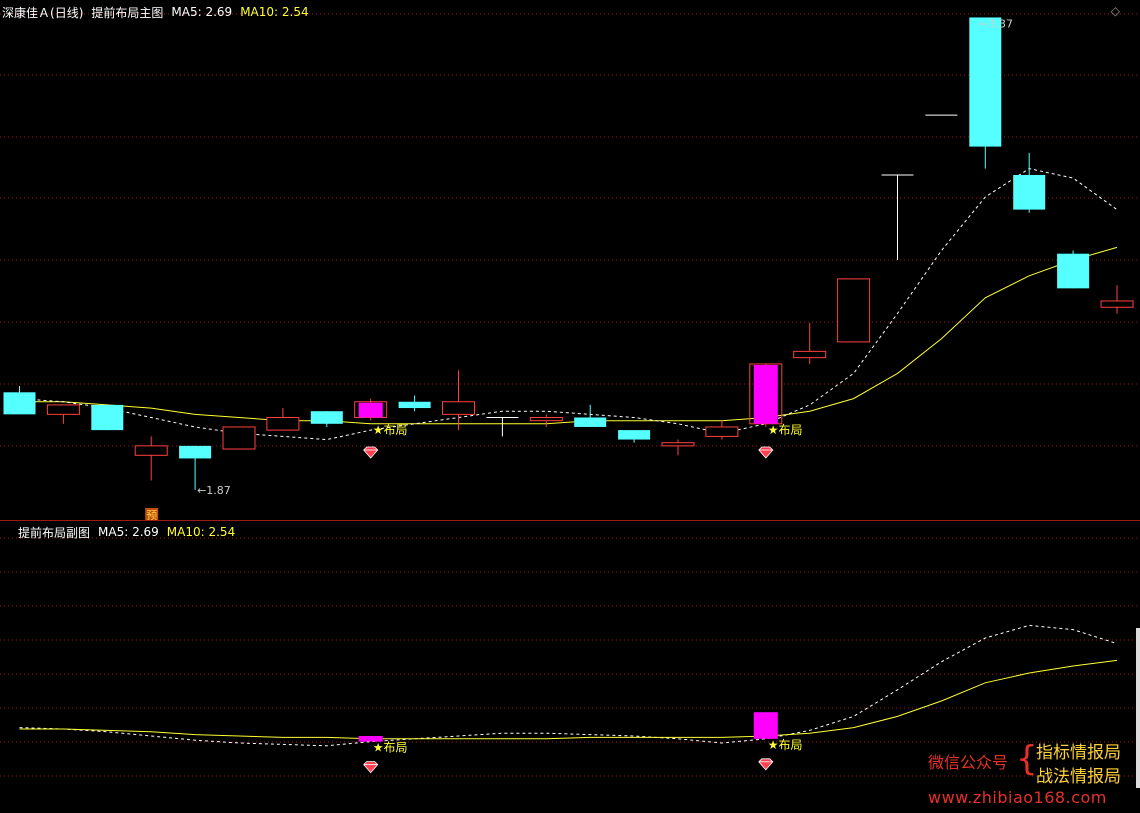 The image size is (1140, 813). What do you see at coordinates (1078, 753) in the screenshot?
I see `watermark-line1: 指标情报局` at bounding box center [1078, 753].